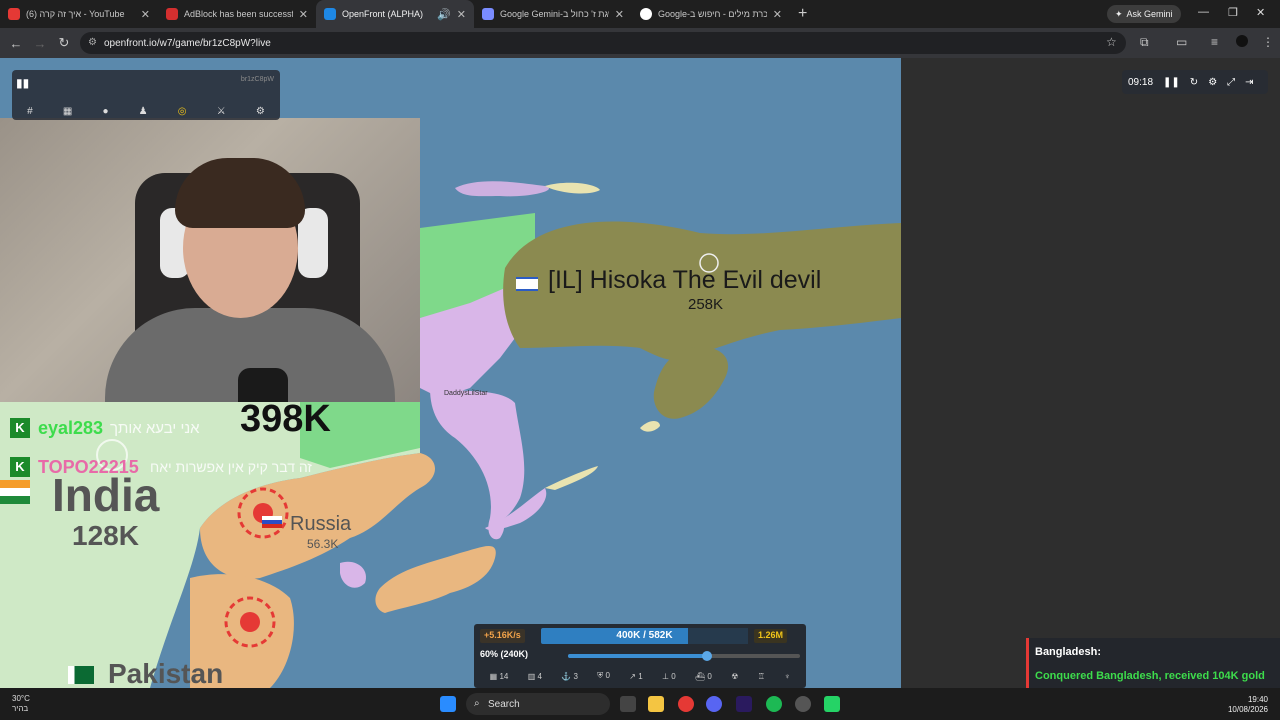 The width and height of the screenshot is (1280, 720). I want to click on player-name-label: India, so click(106, 495).